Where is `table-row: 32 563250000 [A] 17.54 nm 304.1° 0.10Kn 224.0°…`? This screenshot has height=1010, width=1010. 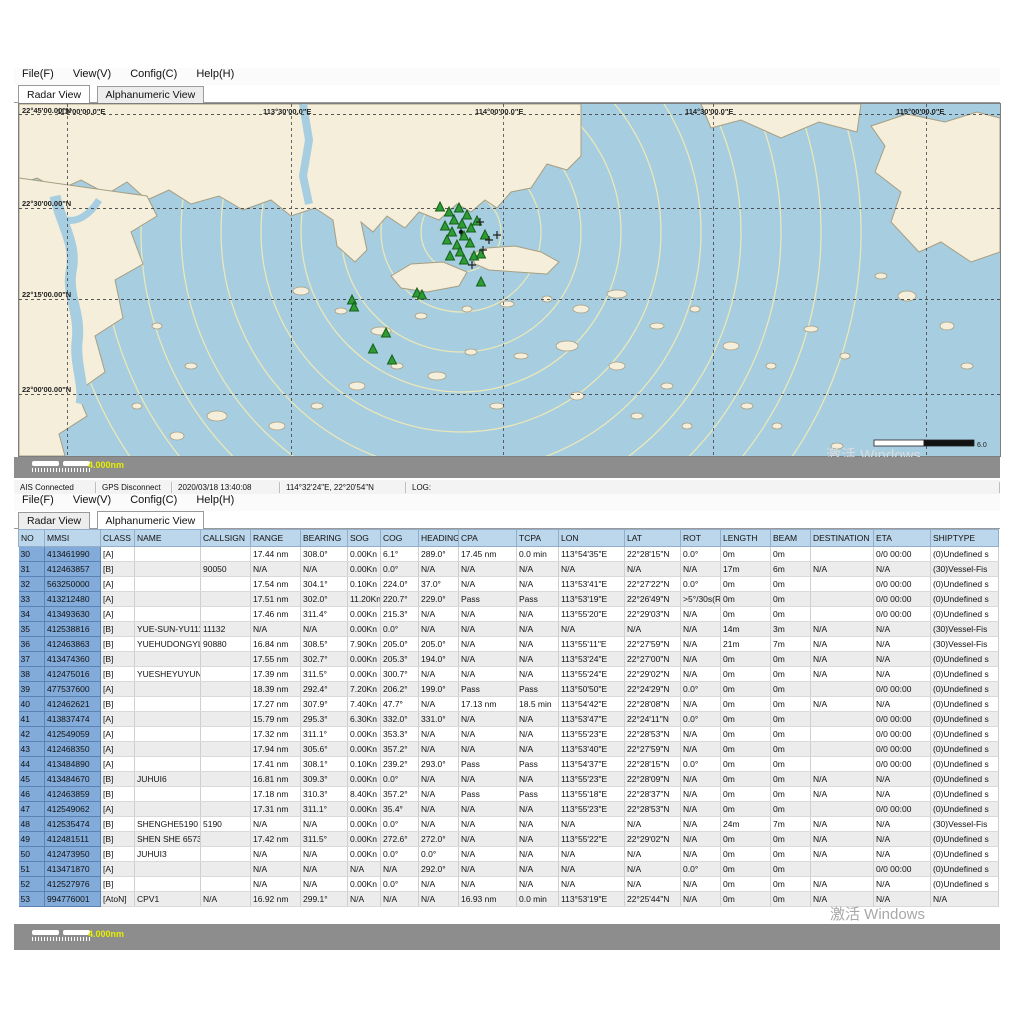 table-row: 32 563250000 [A] 17.54 nm 304.1° 0.10Kn 224.0°… is located at coordinates (508, 584).